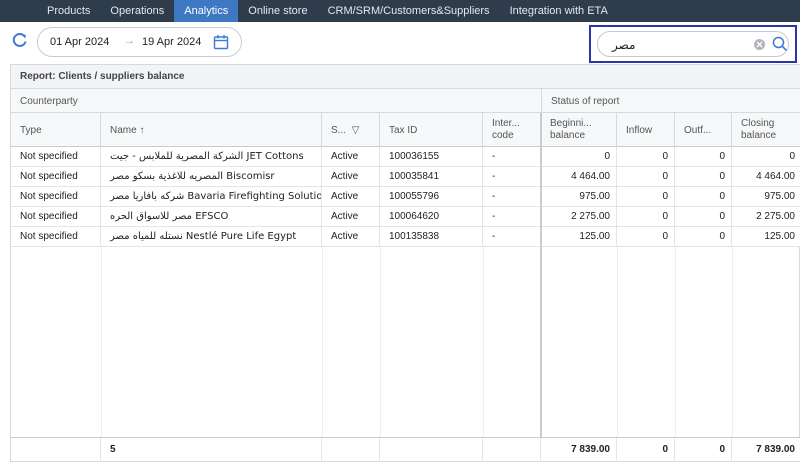 The height and width of the screenshot is (462, 800). Describe the element at coordinates (775, 449) in the screenshot. I see `total-closing-balance: 7 839.00` at that location.